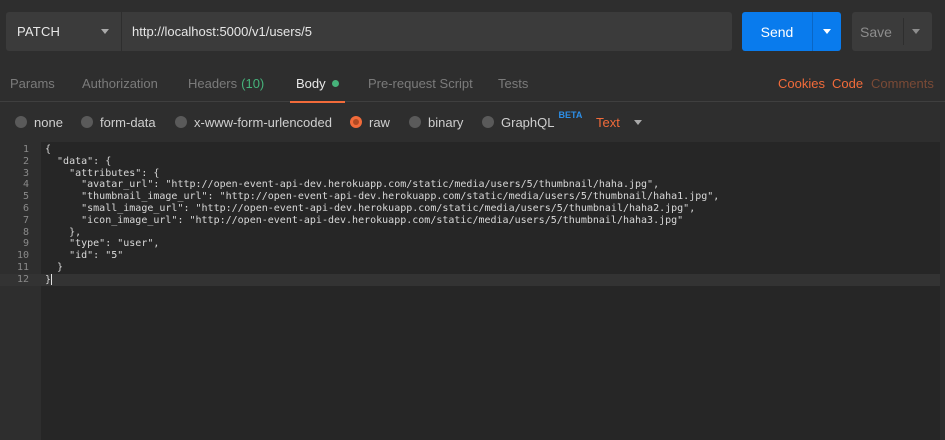 This screenshot has width=945, height=440. Describe the element at coordinates (25, 149) in the screenshot. I see `line-number: 1` at that location.